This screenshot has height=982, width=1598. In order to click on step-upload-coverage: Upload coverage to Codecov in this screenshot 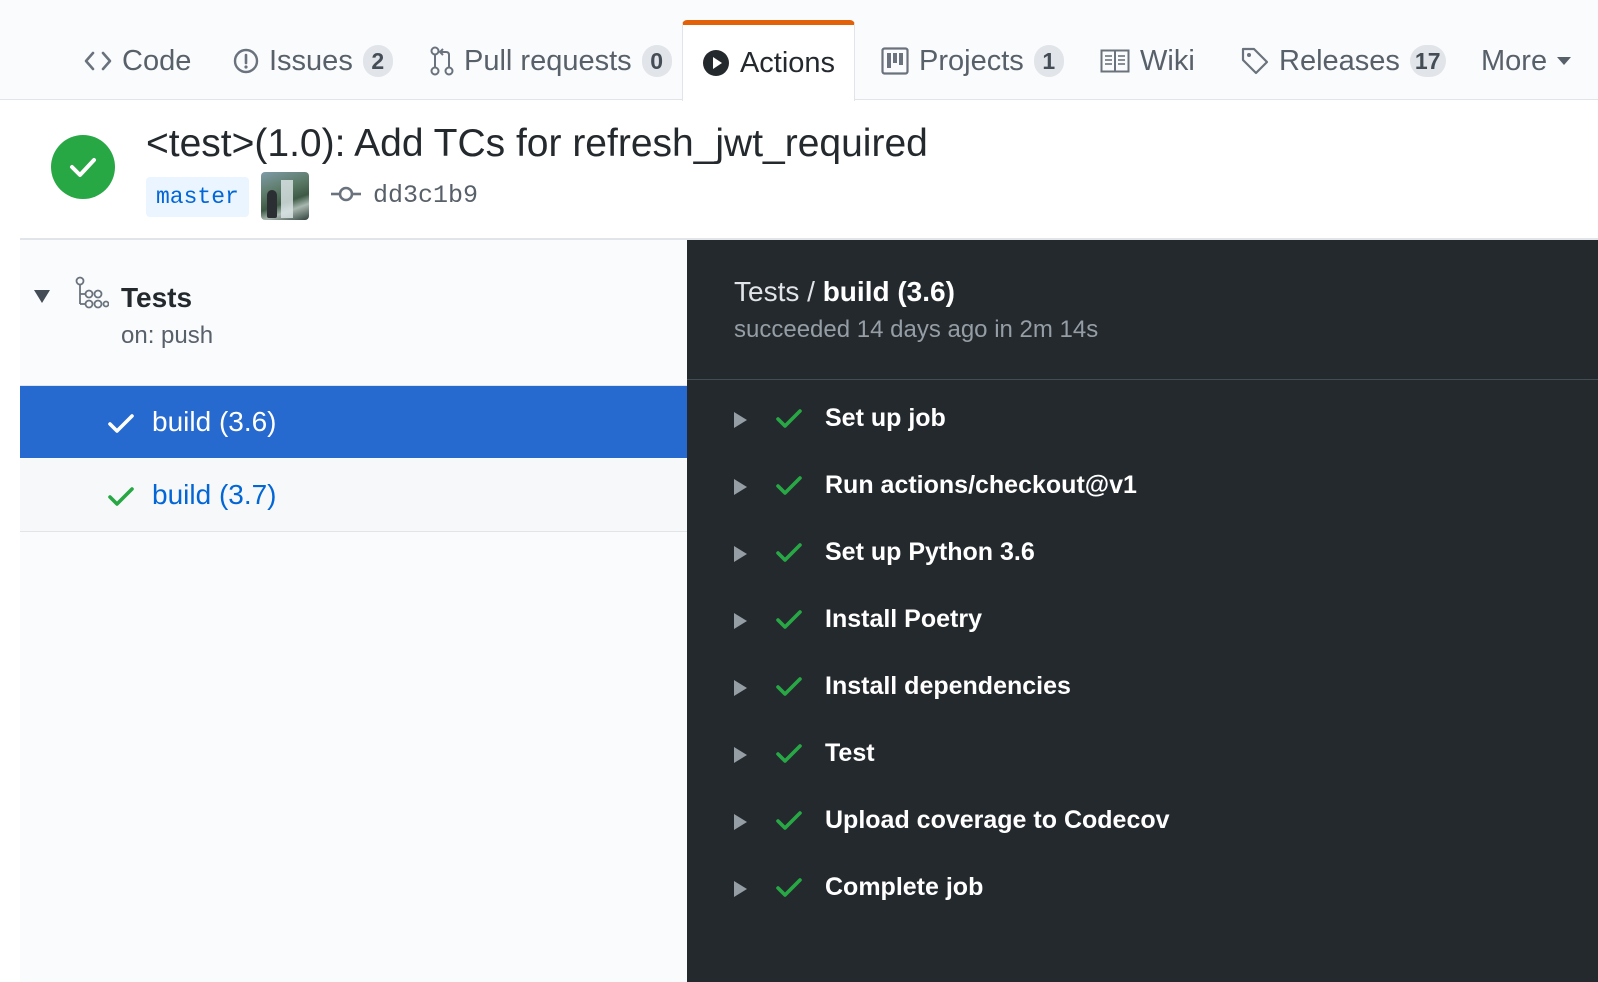, I will do `click(1142, 823)`.